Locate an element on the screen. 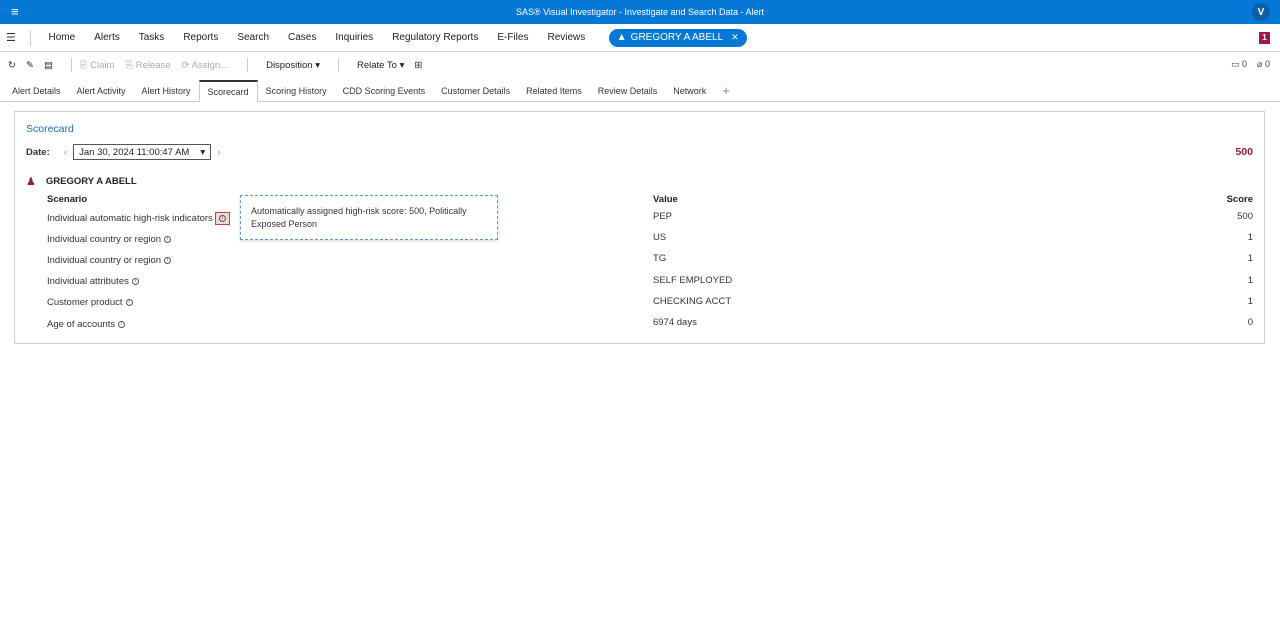  nav-alerts: Alerts is located at coordinates (107, 37).